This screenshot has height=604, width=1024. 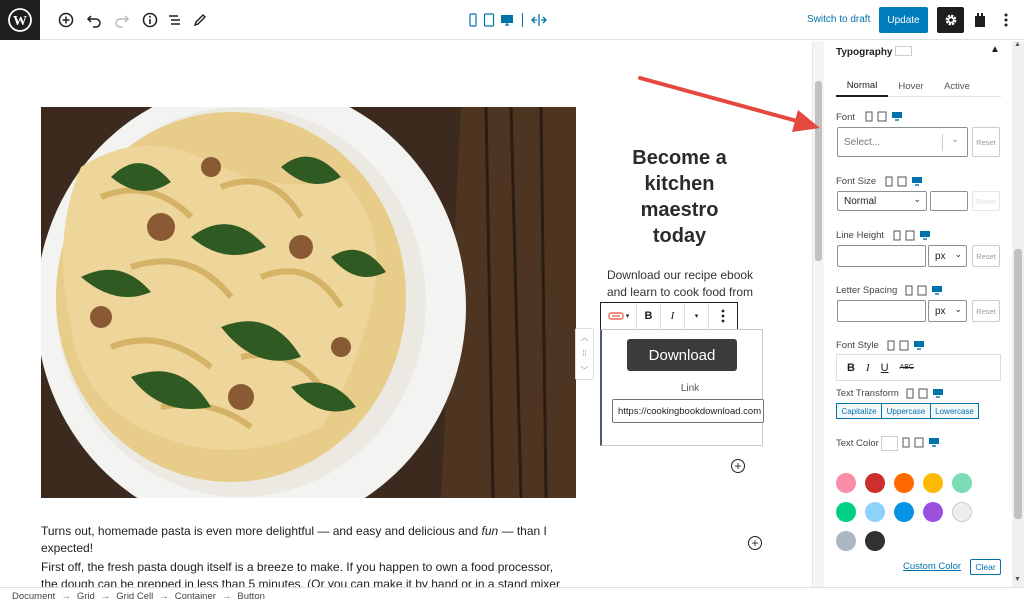 What do you see at coordinates (122, 20) in the screenshot?
I see `redo-icon` at bounding box center [122, 20].